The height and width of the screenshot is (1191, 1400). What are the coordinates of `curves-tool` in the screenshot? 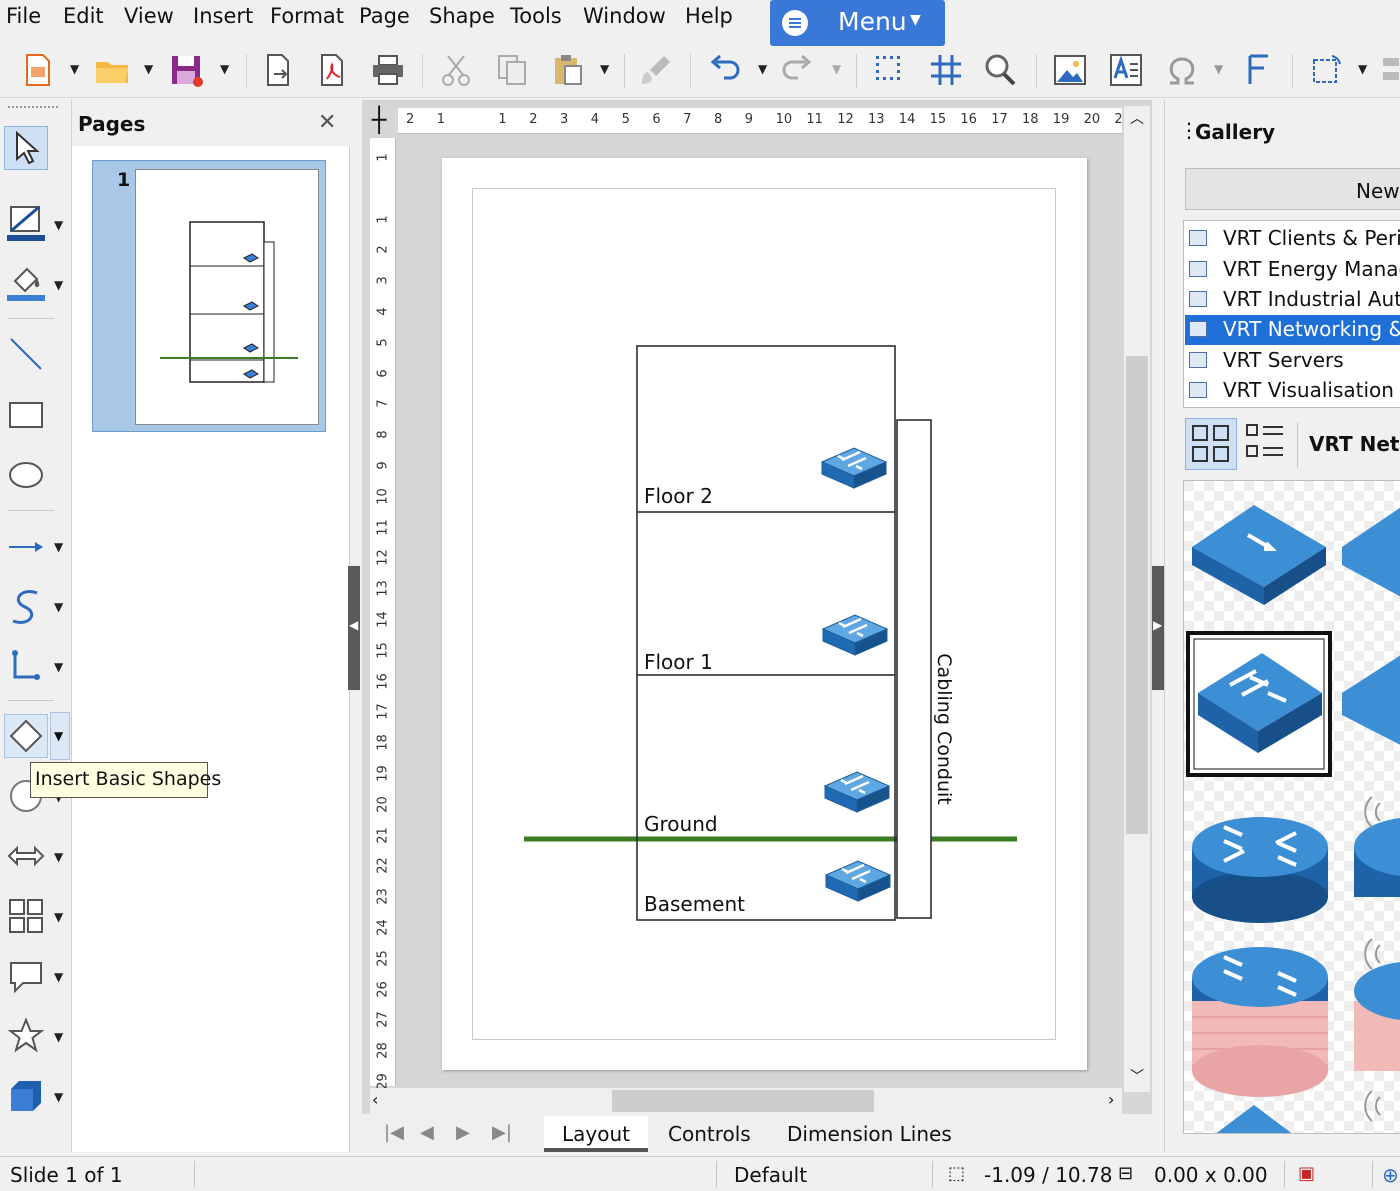 It's located at (26, 606).